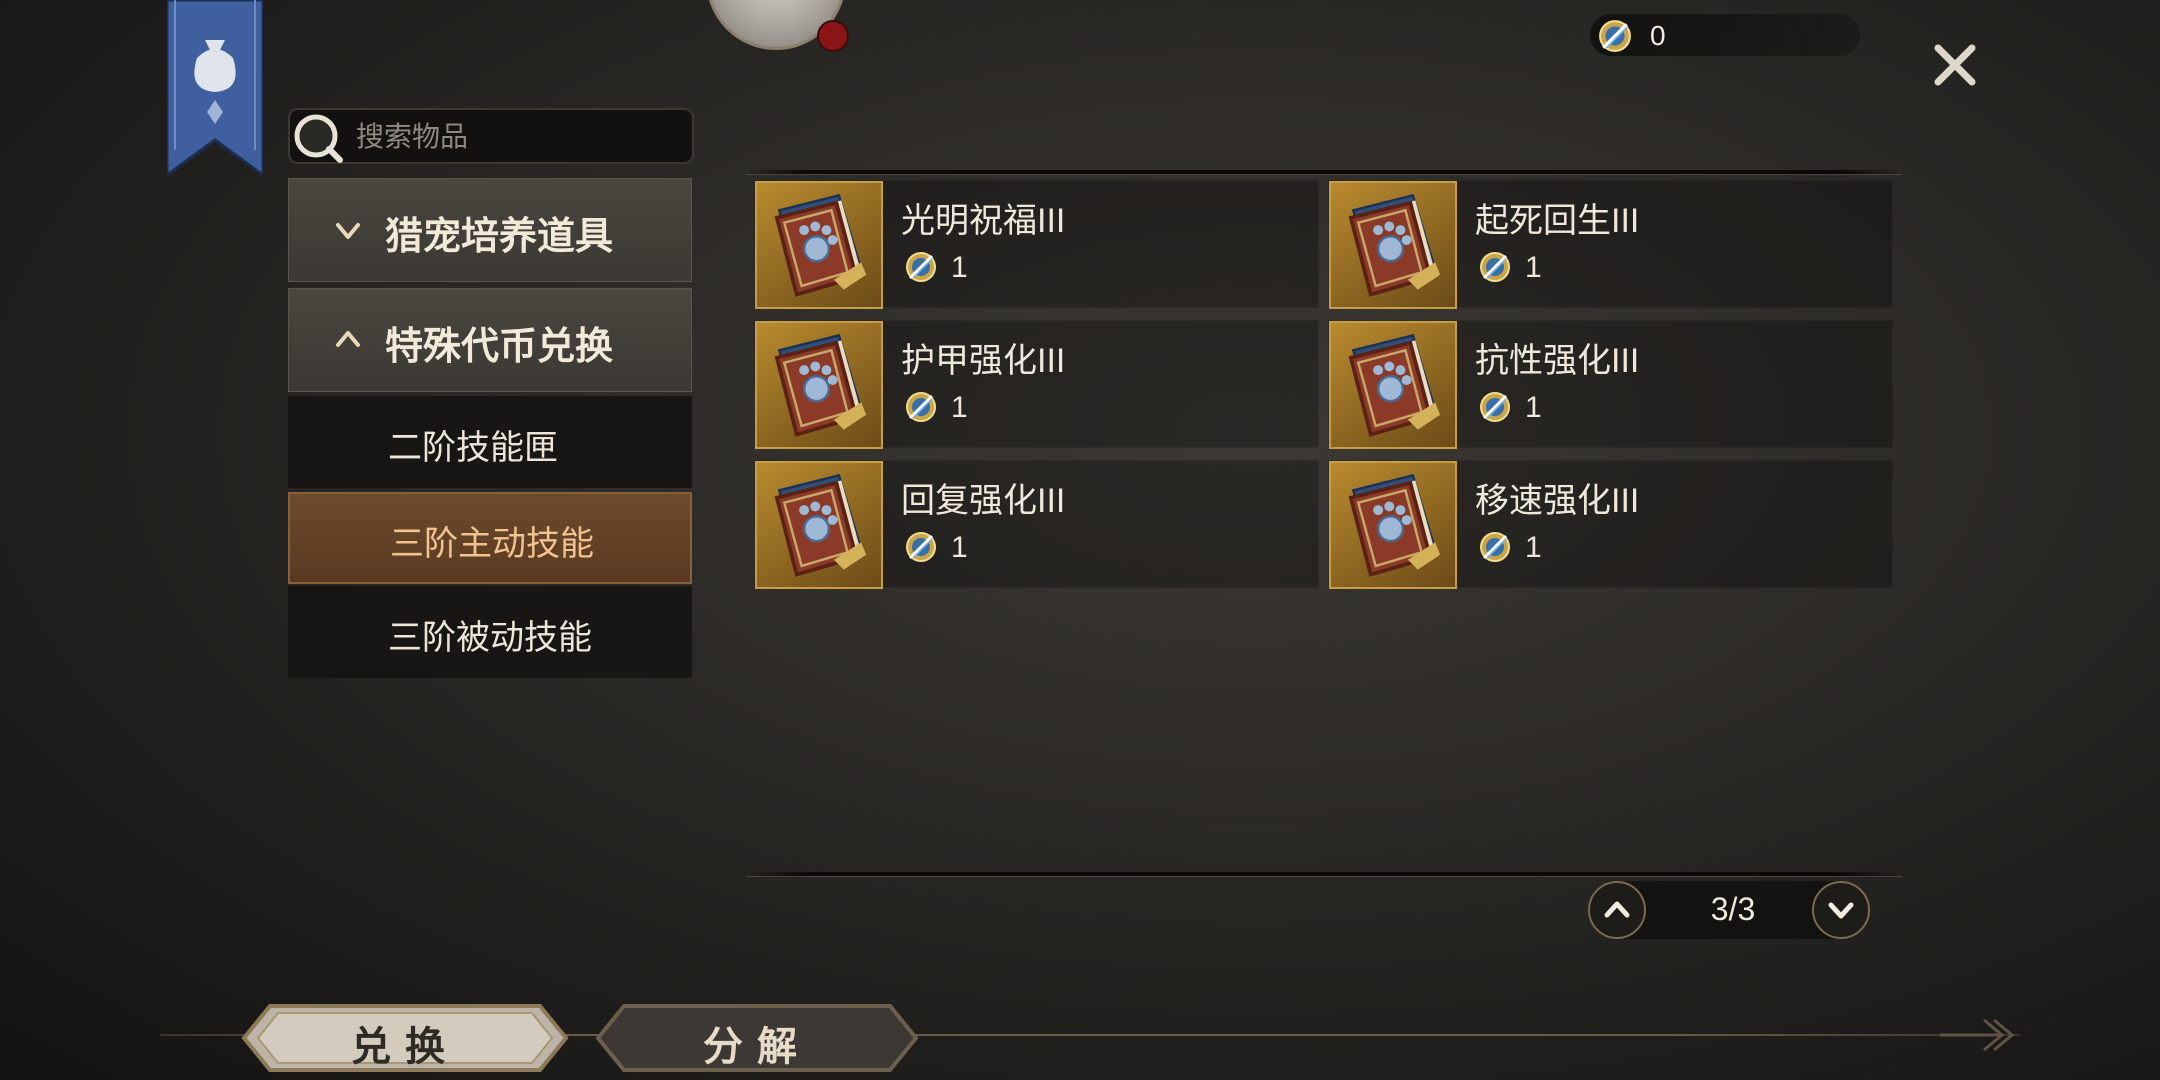 The height and width of the screenshot is (1080, 2160). I want to click on tab-decompose: 分解, so click(757, 1038).